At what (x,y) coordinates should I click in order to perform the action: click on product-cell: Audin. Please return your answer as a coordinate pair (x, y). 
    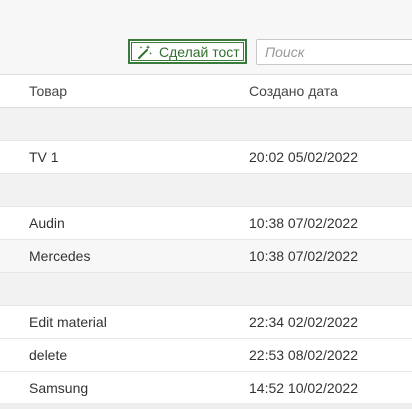
    Looking at the image, I should click on (47, 223).